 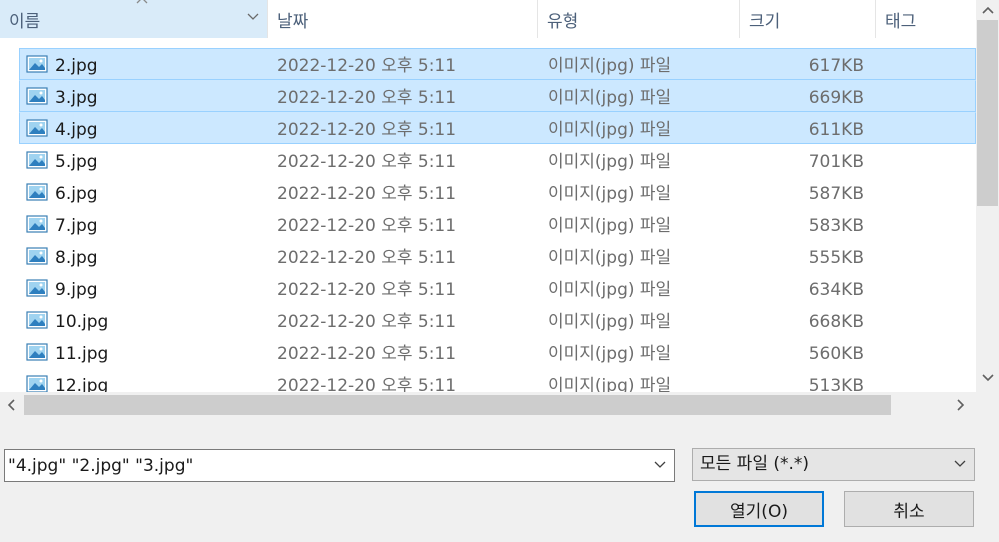 What do you see at coordinates (497, 352) in the screenshot?
I see `file-row: 11.jpg 2022-12-20 오후 5:11 이미지(jpg) 파일 560KB` at bounding box center [497, 352].